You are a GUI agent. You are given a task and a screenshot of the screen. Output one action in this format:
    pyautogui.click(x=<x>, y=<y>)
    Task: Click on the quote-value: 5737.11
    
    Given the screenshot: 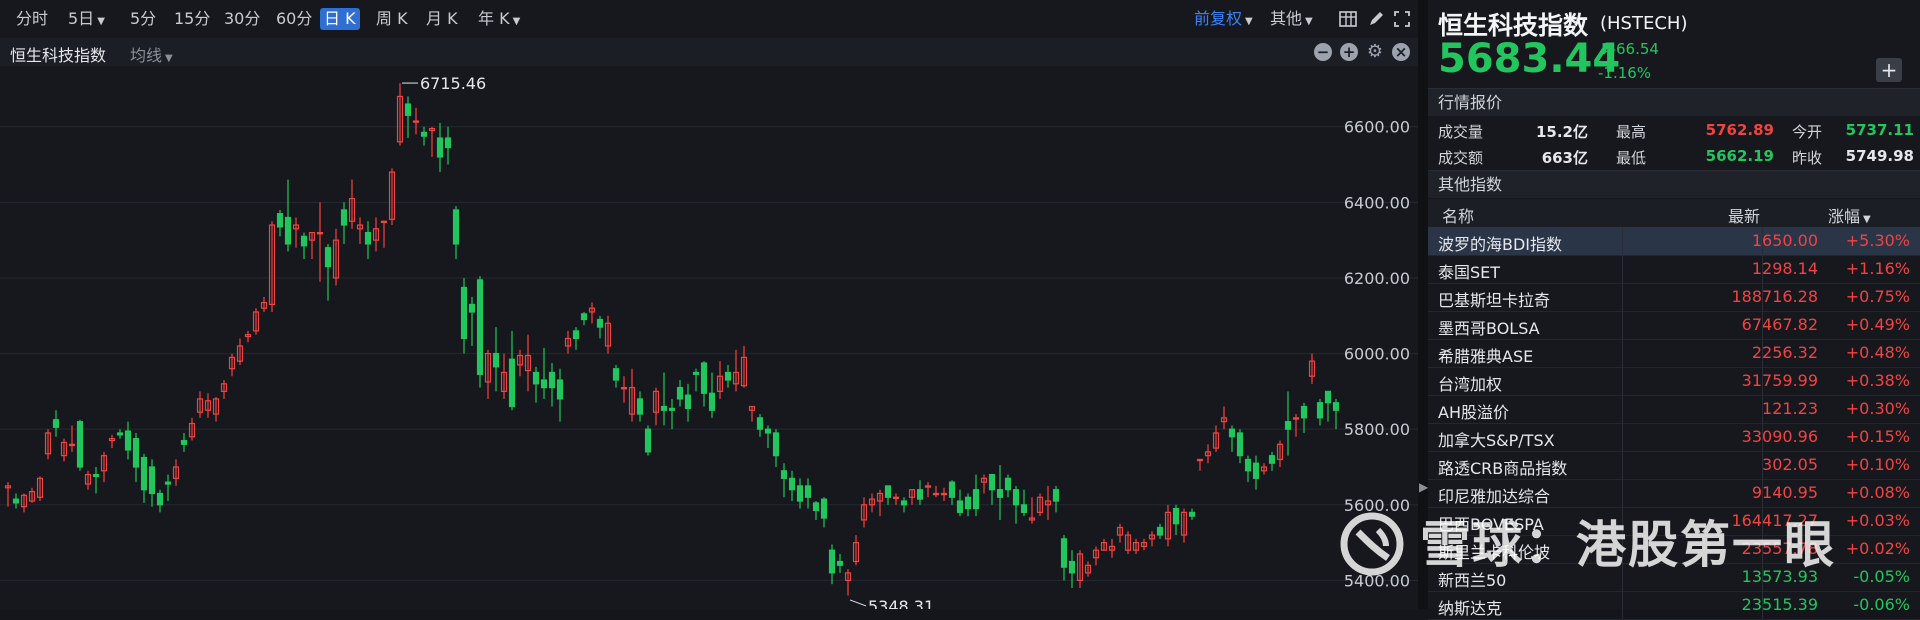 What is the action you would take?
    pyautogui.click(x=1879, y=130)
    